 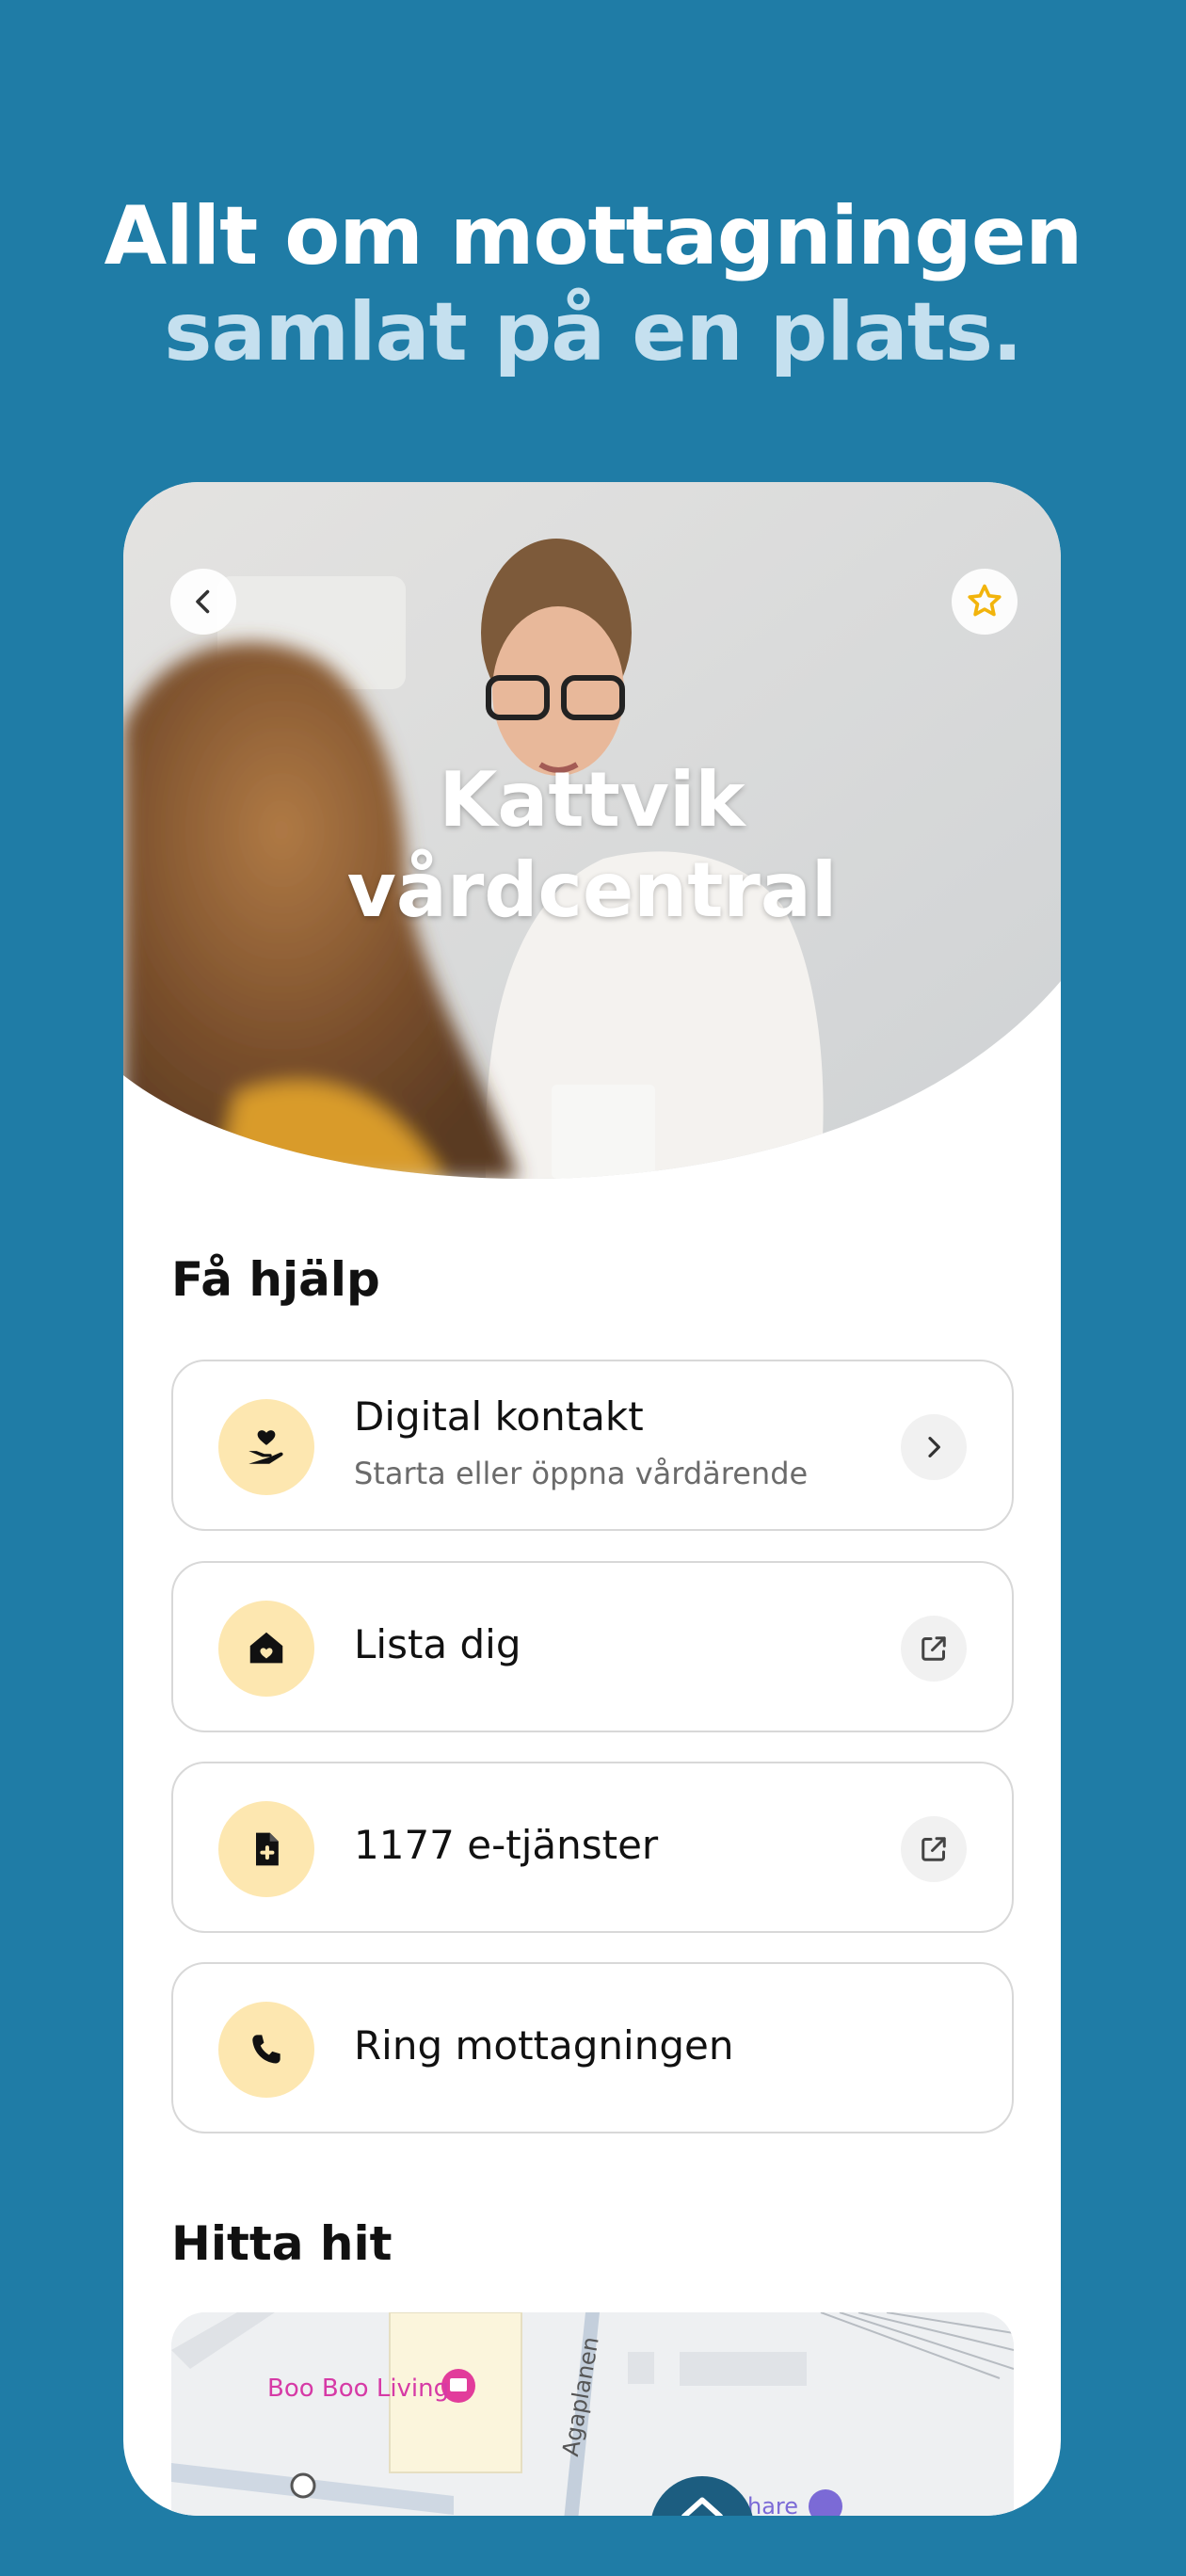 I want to click on chevron-button, so click(x=934, y=1447).